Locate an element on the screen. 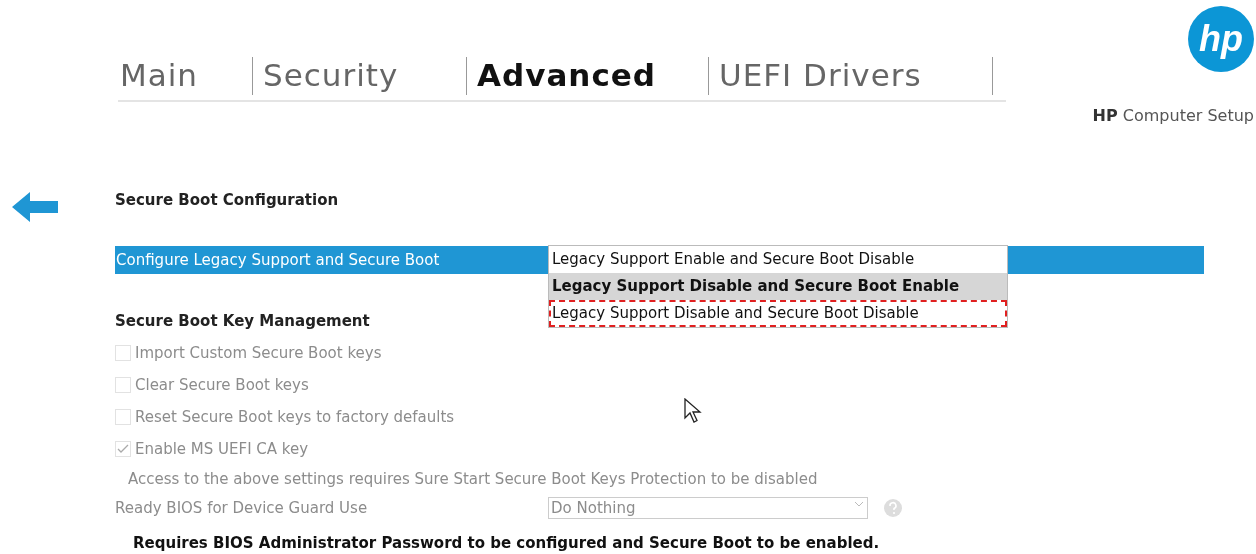  section-title: Secure Boot Configuration is located at coordinates (227, 200).